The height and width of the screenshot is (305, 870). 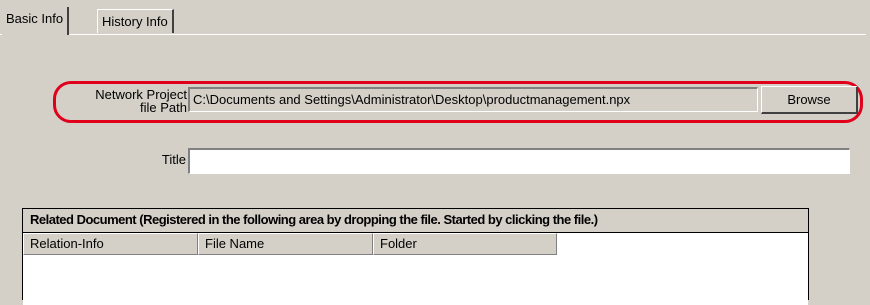 I want to click on browse-button: Browse, so click(x=809, y=100).